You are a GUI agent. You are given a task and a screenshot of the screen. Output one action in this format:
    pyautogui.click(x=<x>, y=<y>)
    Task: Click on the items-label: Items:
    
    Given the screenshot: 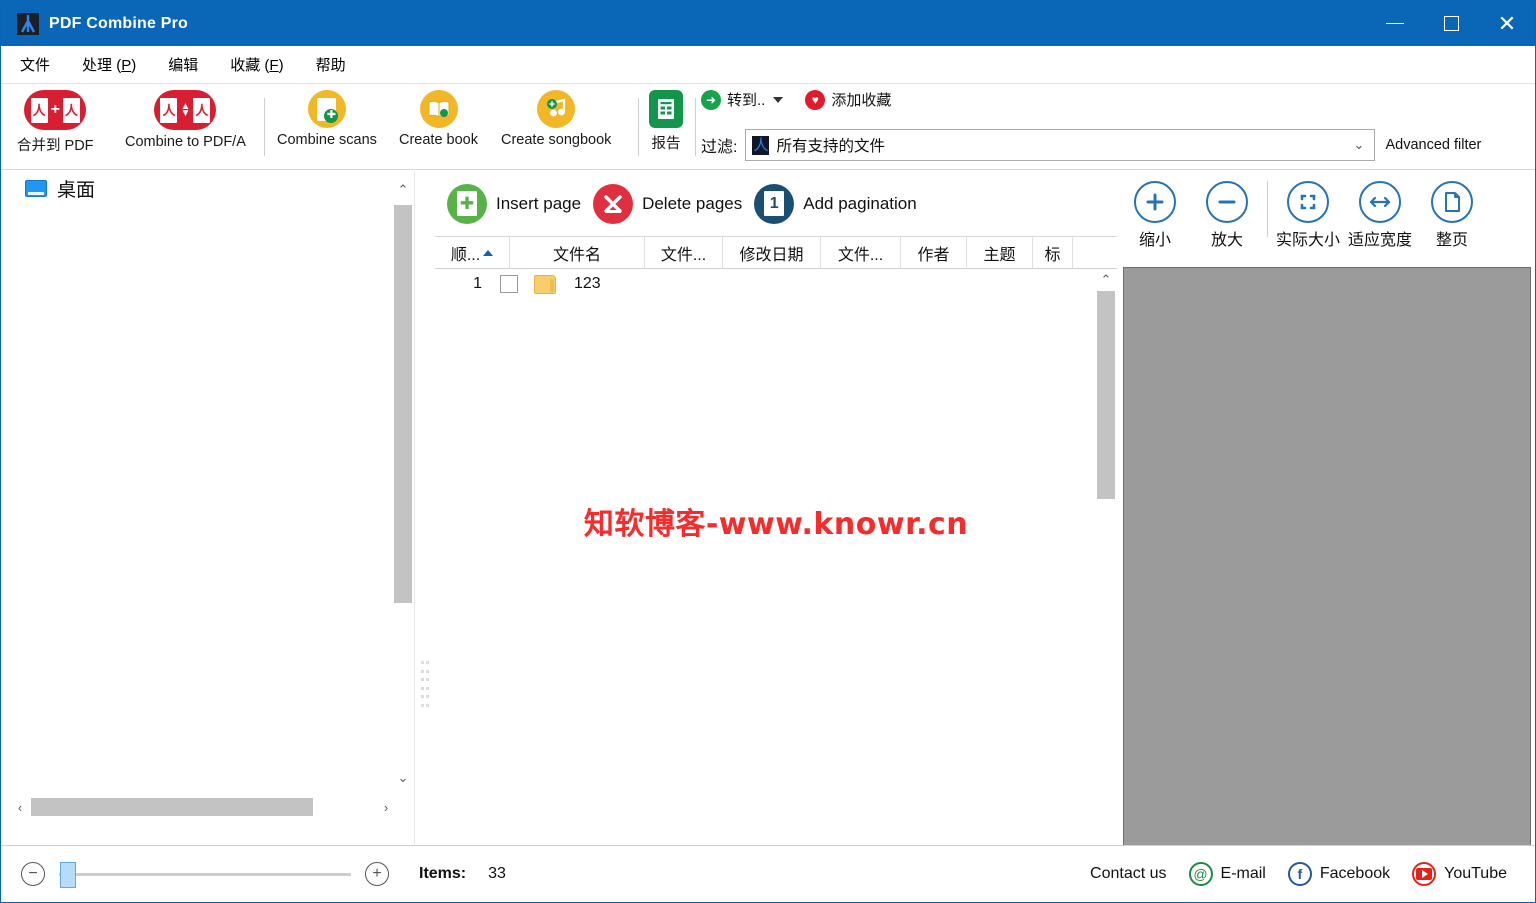 What is the action you would take?
    pyautogui.click(x=443, y=873)
    